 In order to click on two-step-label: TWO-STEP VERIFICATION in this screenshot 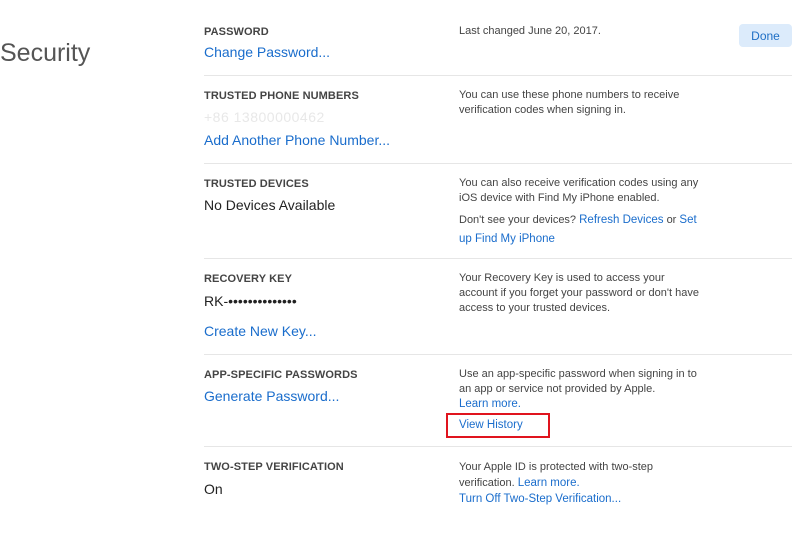, I will do `click(274, 467)`.